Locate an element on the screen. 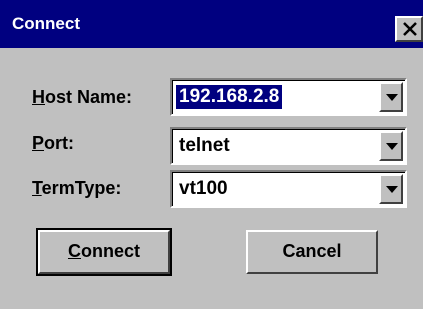 The width and height of the screenshot is (423, 309). connect-button: Connect is located at coordinates (104, 252).